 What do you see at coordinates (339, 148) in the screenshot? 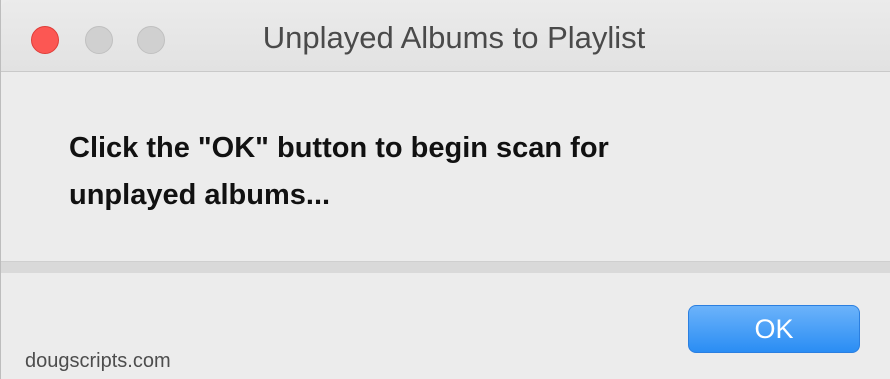
I see `message-line-1: Click the "OK" button to begin scan for` at bounding box center [339, 148].